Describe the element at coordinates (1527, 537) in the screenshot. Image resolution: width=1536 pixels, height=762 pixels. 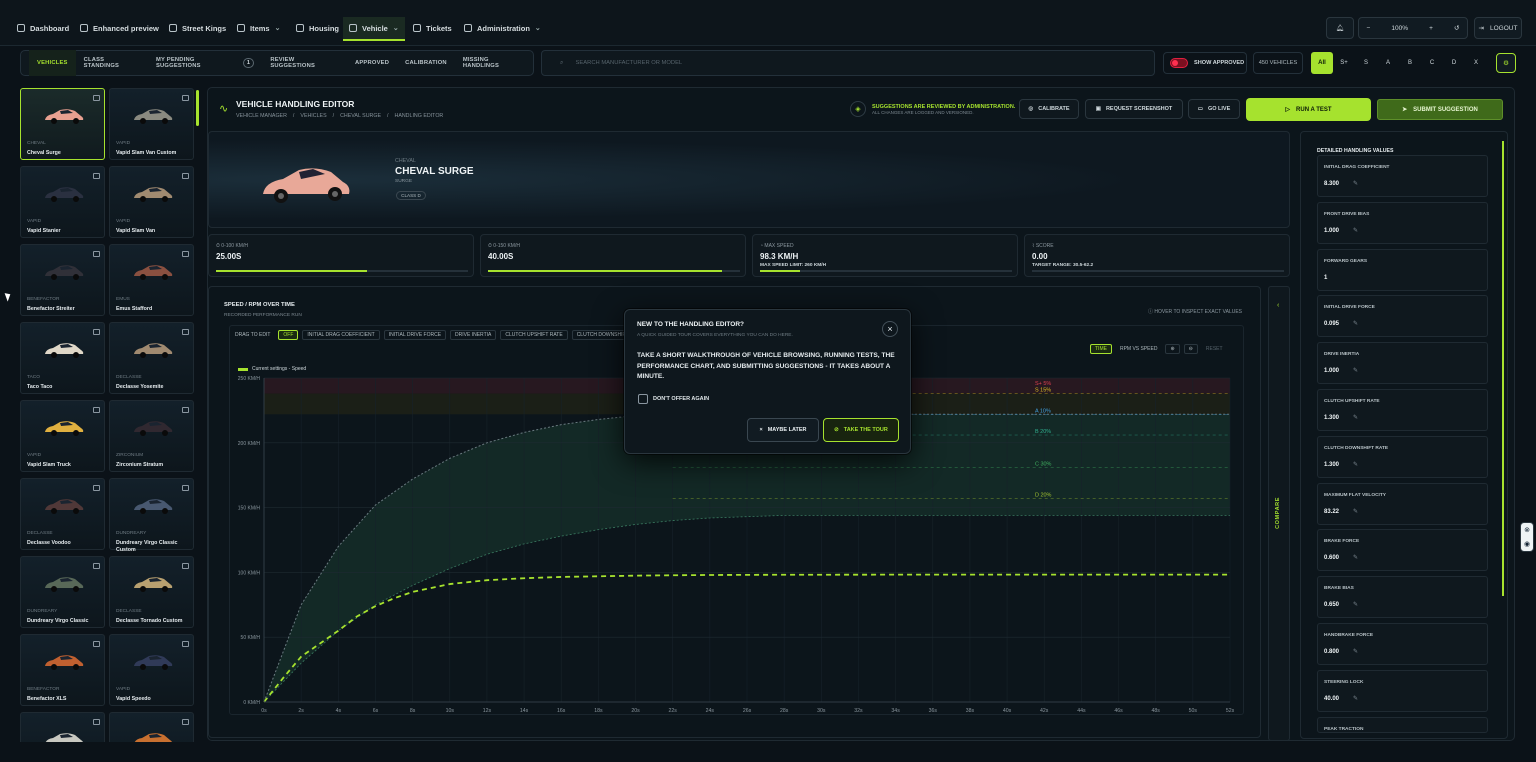
I see `side-widget: ⊗ ◉` at that location.